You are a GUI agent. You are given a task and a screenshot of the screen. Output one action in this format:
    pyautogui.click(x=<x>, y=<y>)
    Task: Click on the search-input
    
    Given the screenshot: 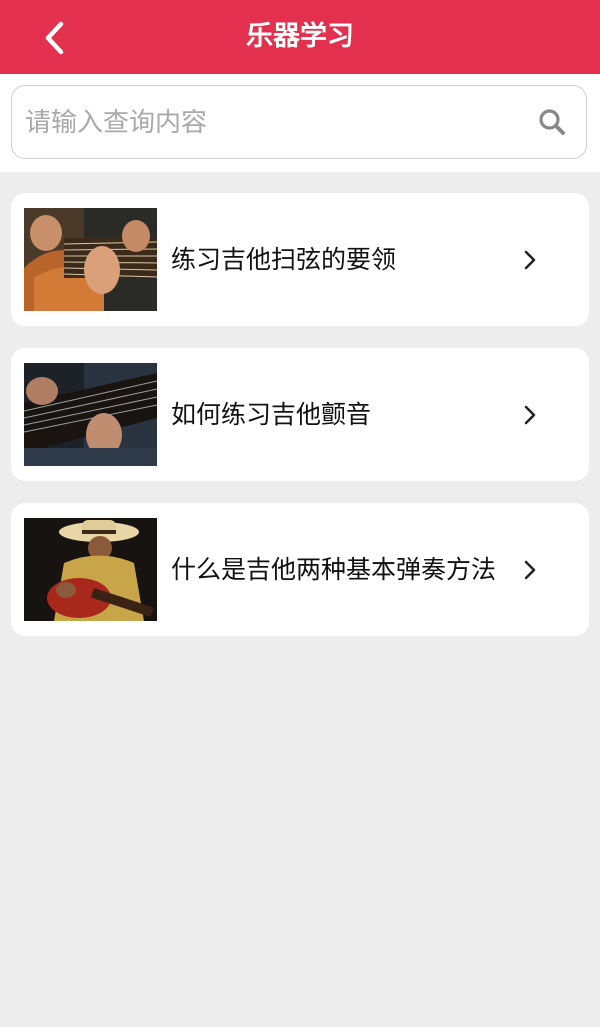 What is the action you would take?
    pyautogui.click(x=275, y=123)
    